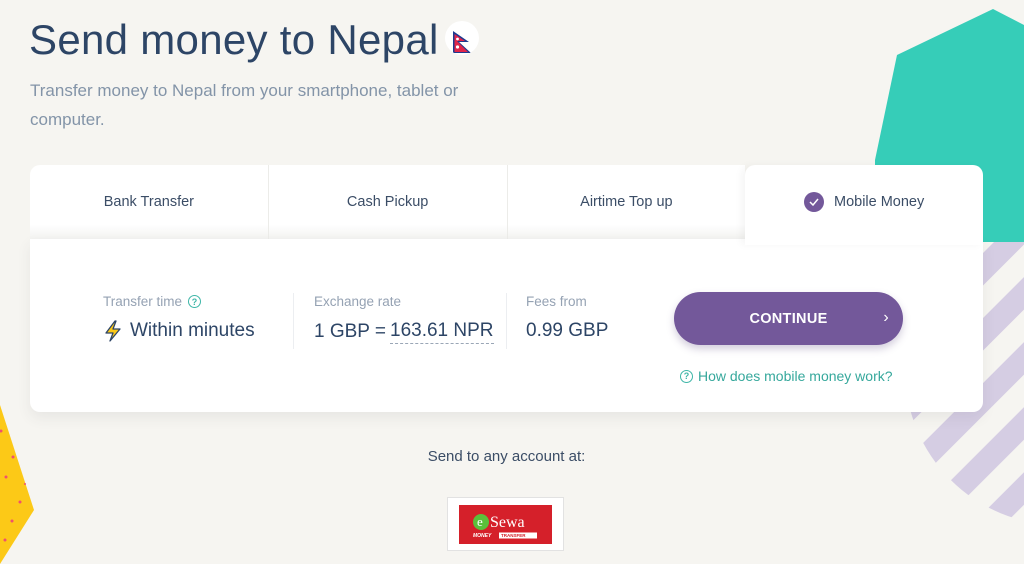  I want to click on help-link-text: How does mobile money work?, so click(795, 376).